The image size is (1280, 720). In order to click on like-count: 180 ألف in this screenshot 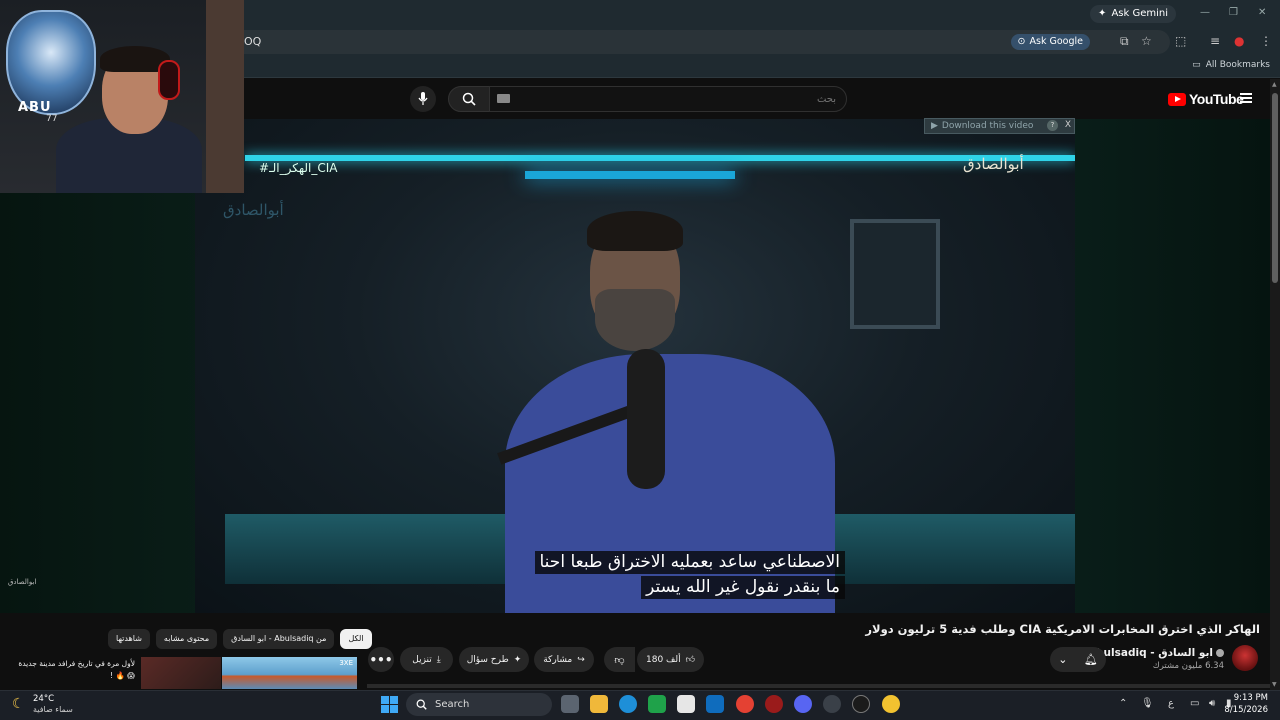, I will do `click(663, 659)`.